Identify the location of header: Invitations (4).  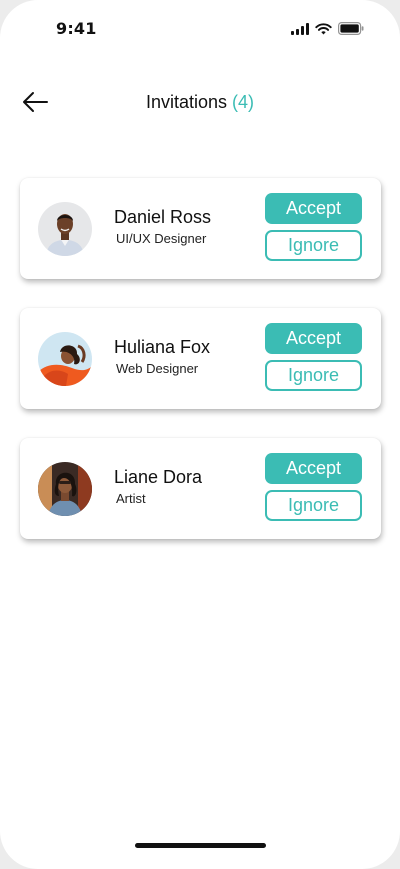
(200, 104).